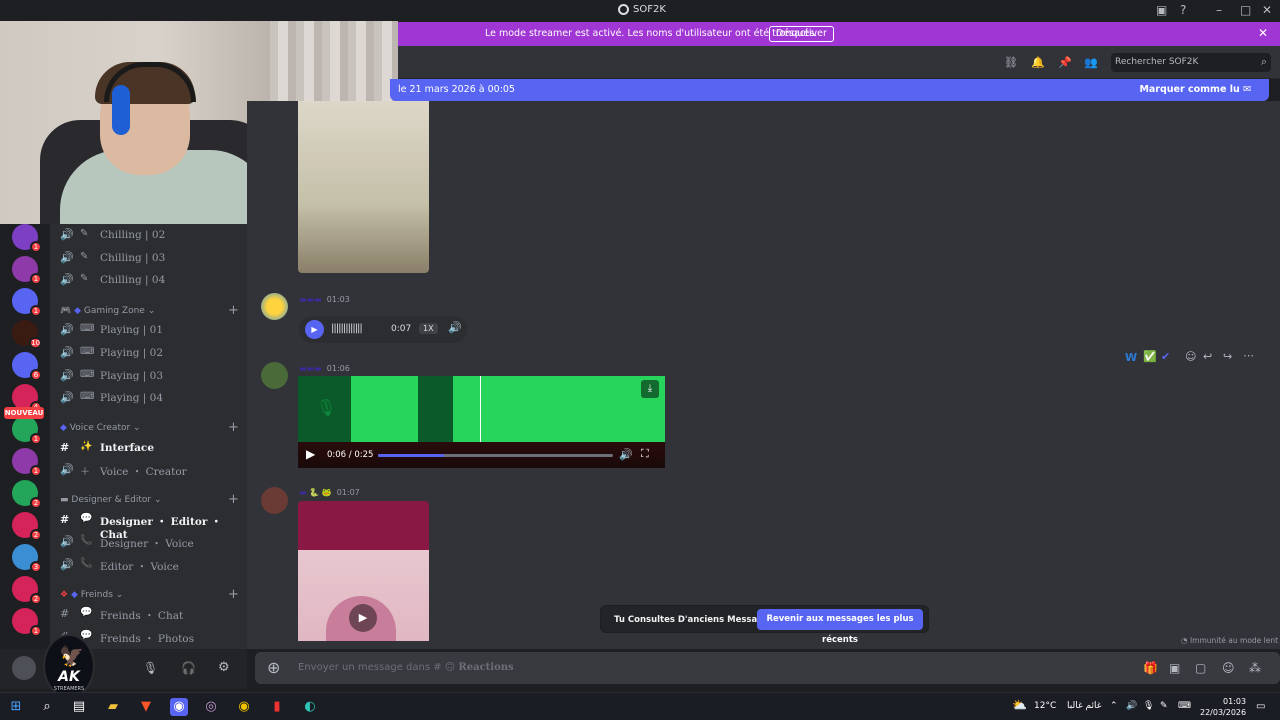 The height and width of the screenshot is (720, 1280). Describe the element at coordinates (1267, 10) in the screenshot. I see `close-window-button: ✕` at that location.